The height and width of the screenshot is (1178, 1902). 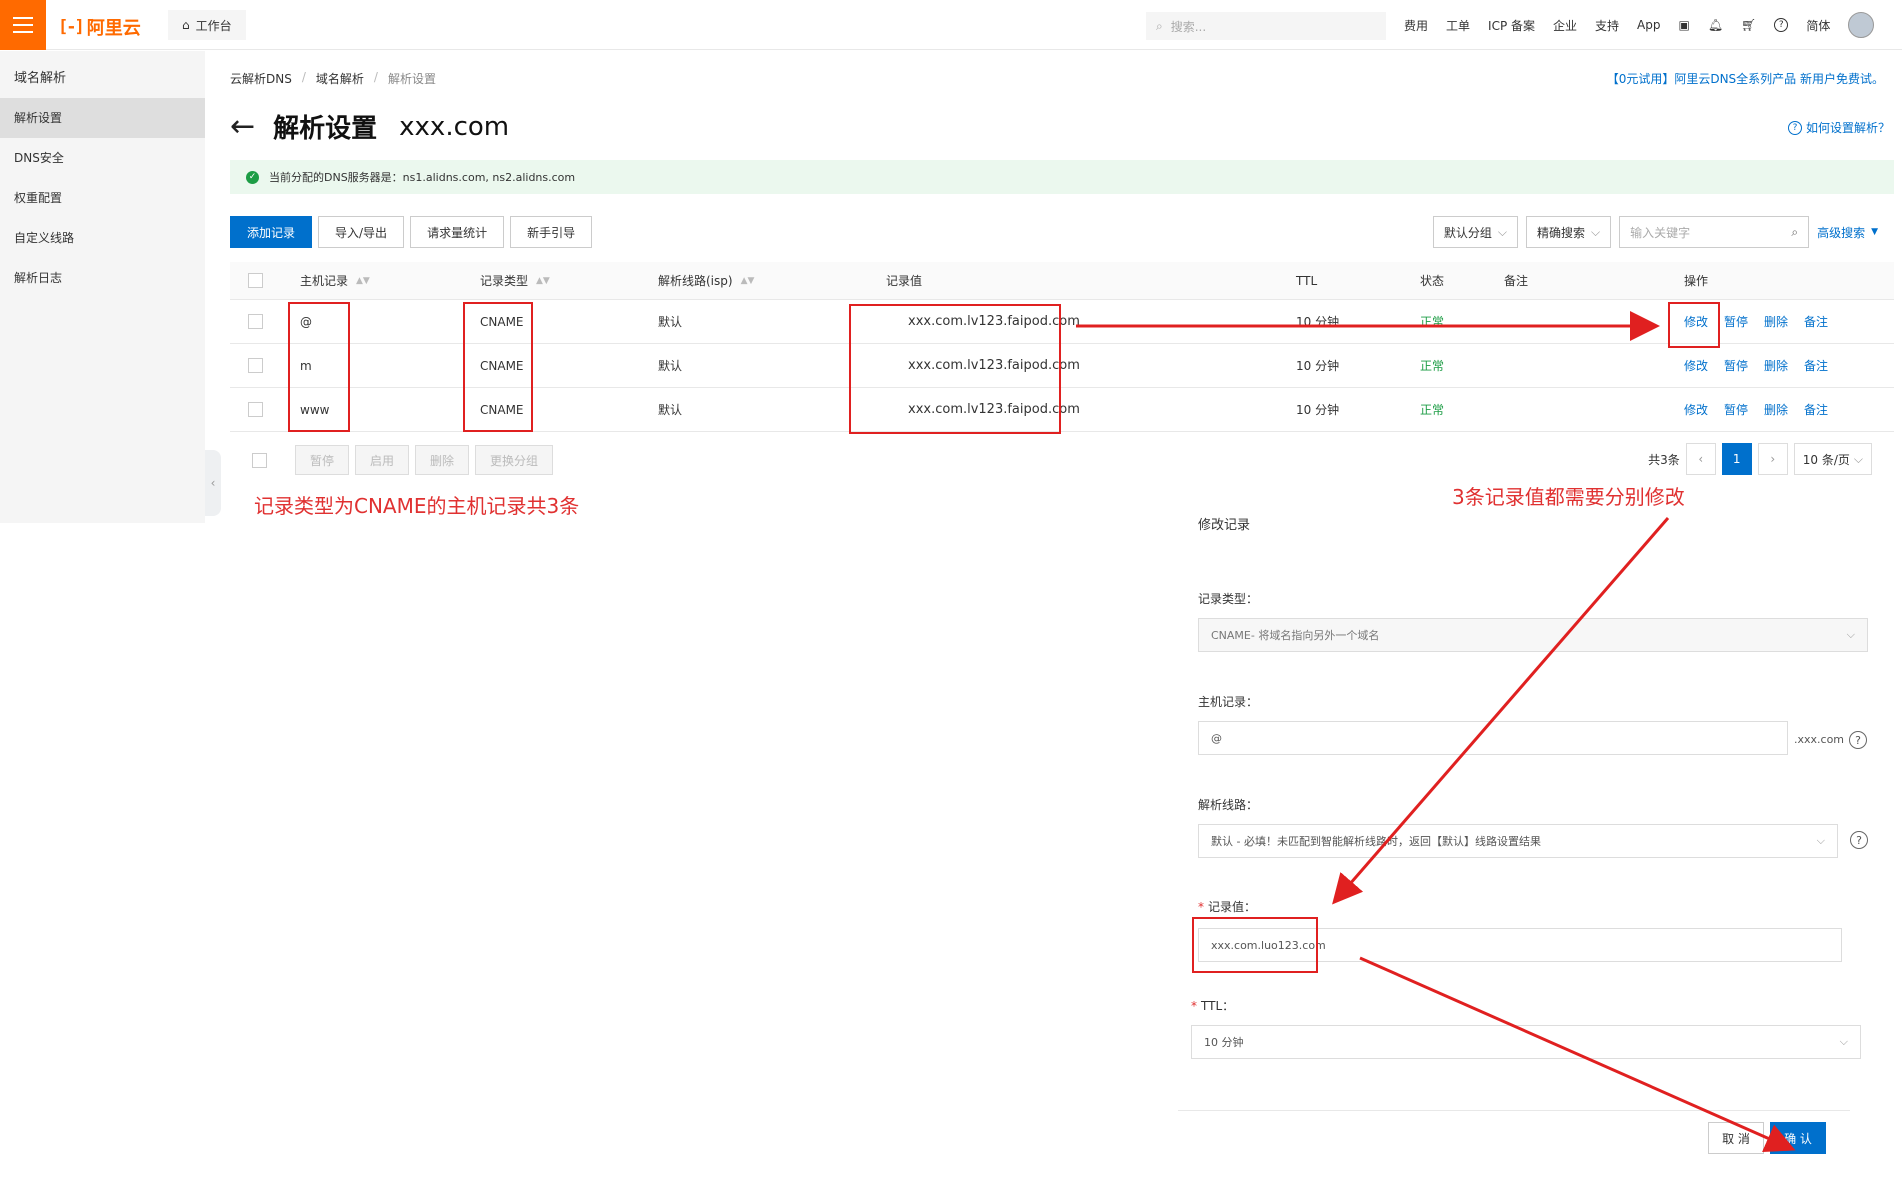 I want to click on import-export-button: 导入/导出, so click(x=361, y=232).